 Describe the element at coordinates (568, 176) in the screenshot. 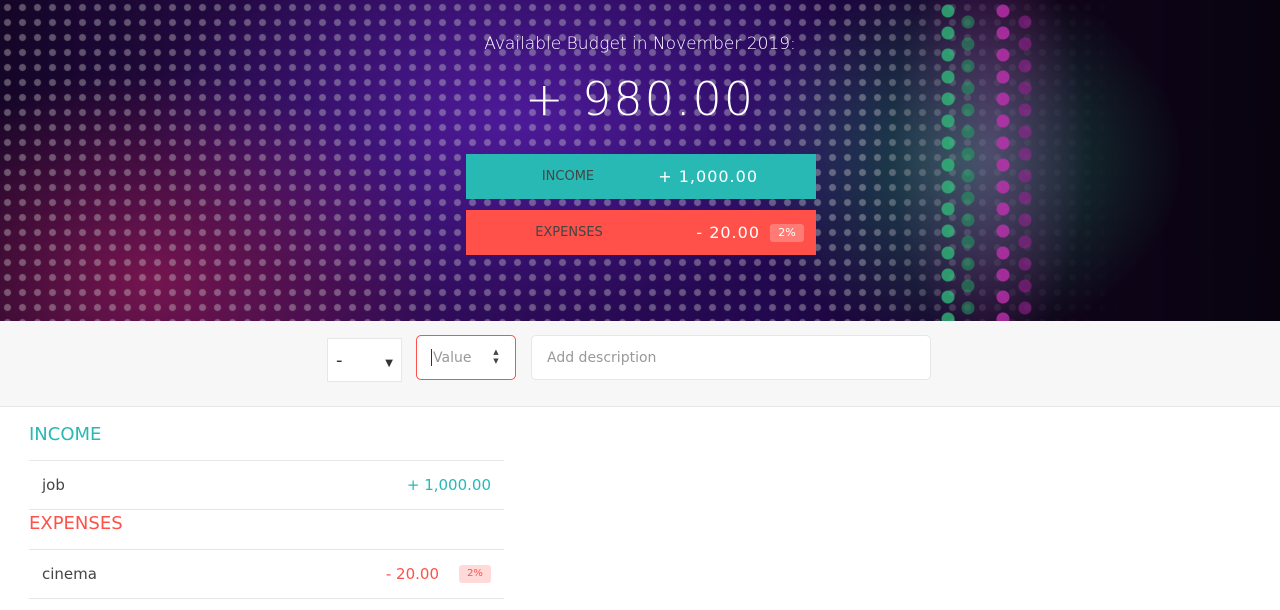

I see `budget-income-label: Income` at that location.